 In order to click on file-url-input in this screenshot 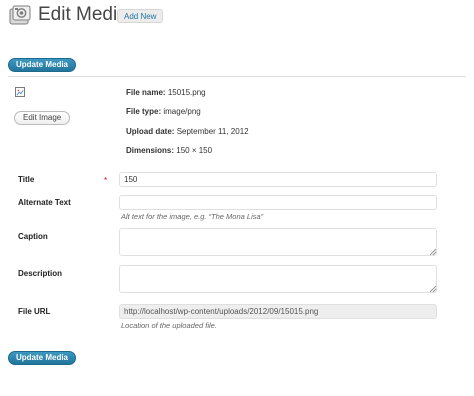, I will do `click(278, 311)`.